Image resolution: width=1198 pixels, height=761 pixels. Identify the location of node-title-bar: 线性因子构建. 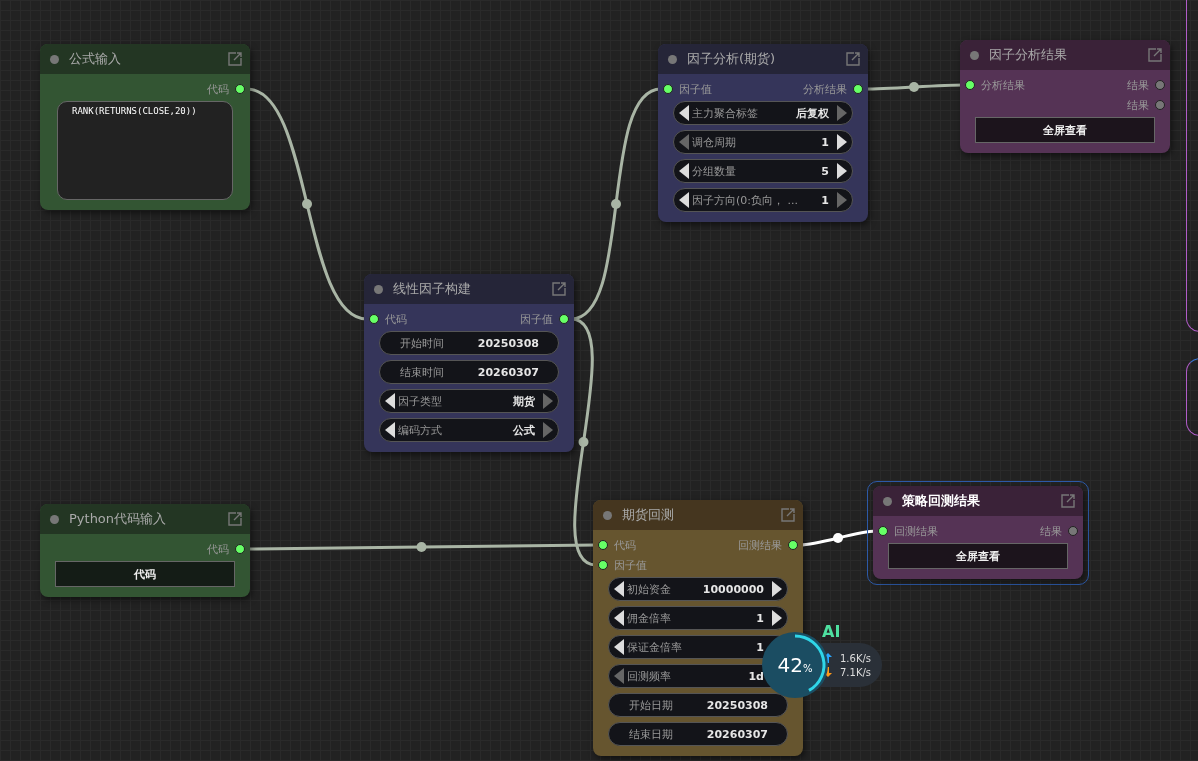
(469, 289).